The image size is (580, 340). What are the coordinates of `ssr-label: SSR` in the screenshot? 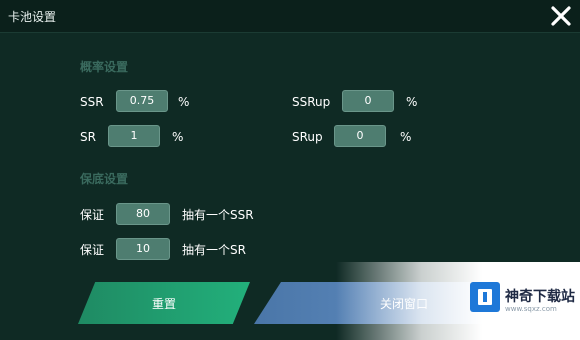 It's located at (92, 102).